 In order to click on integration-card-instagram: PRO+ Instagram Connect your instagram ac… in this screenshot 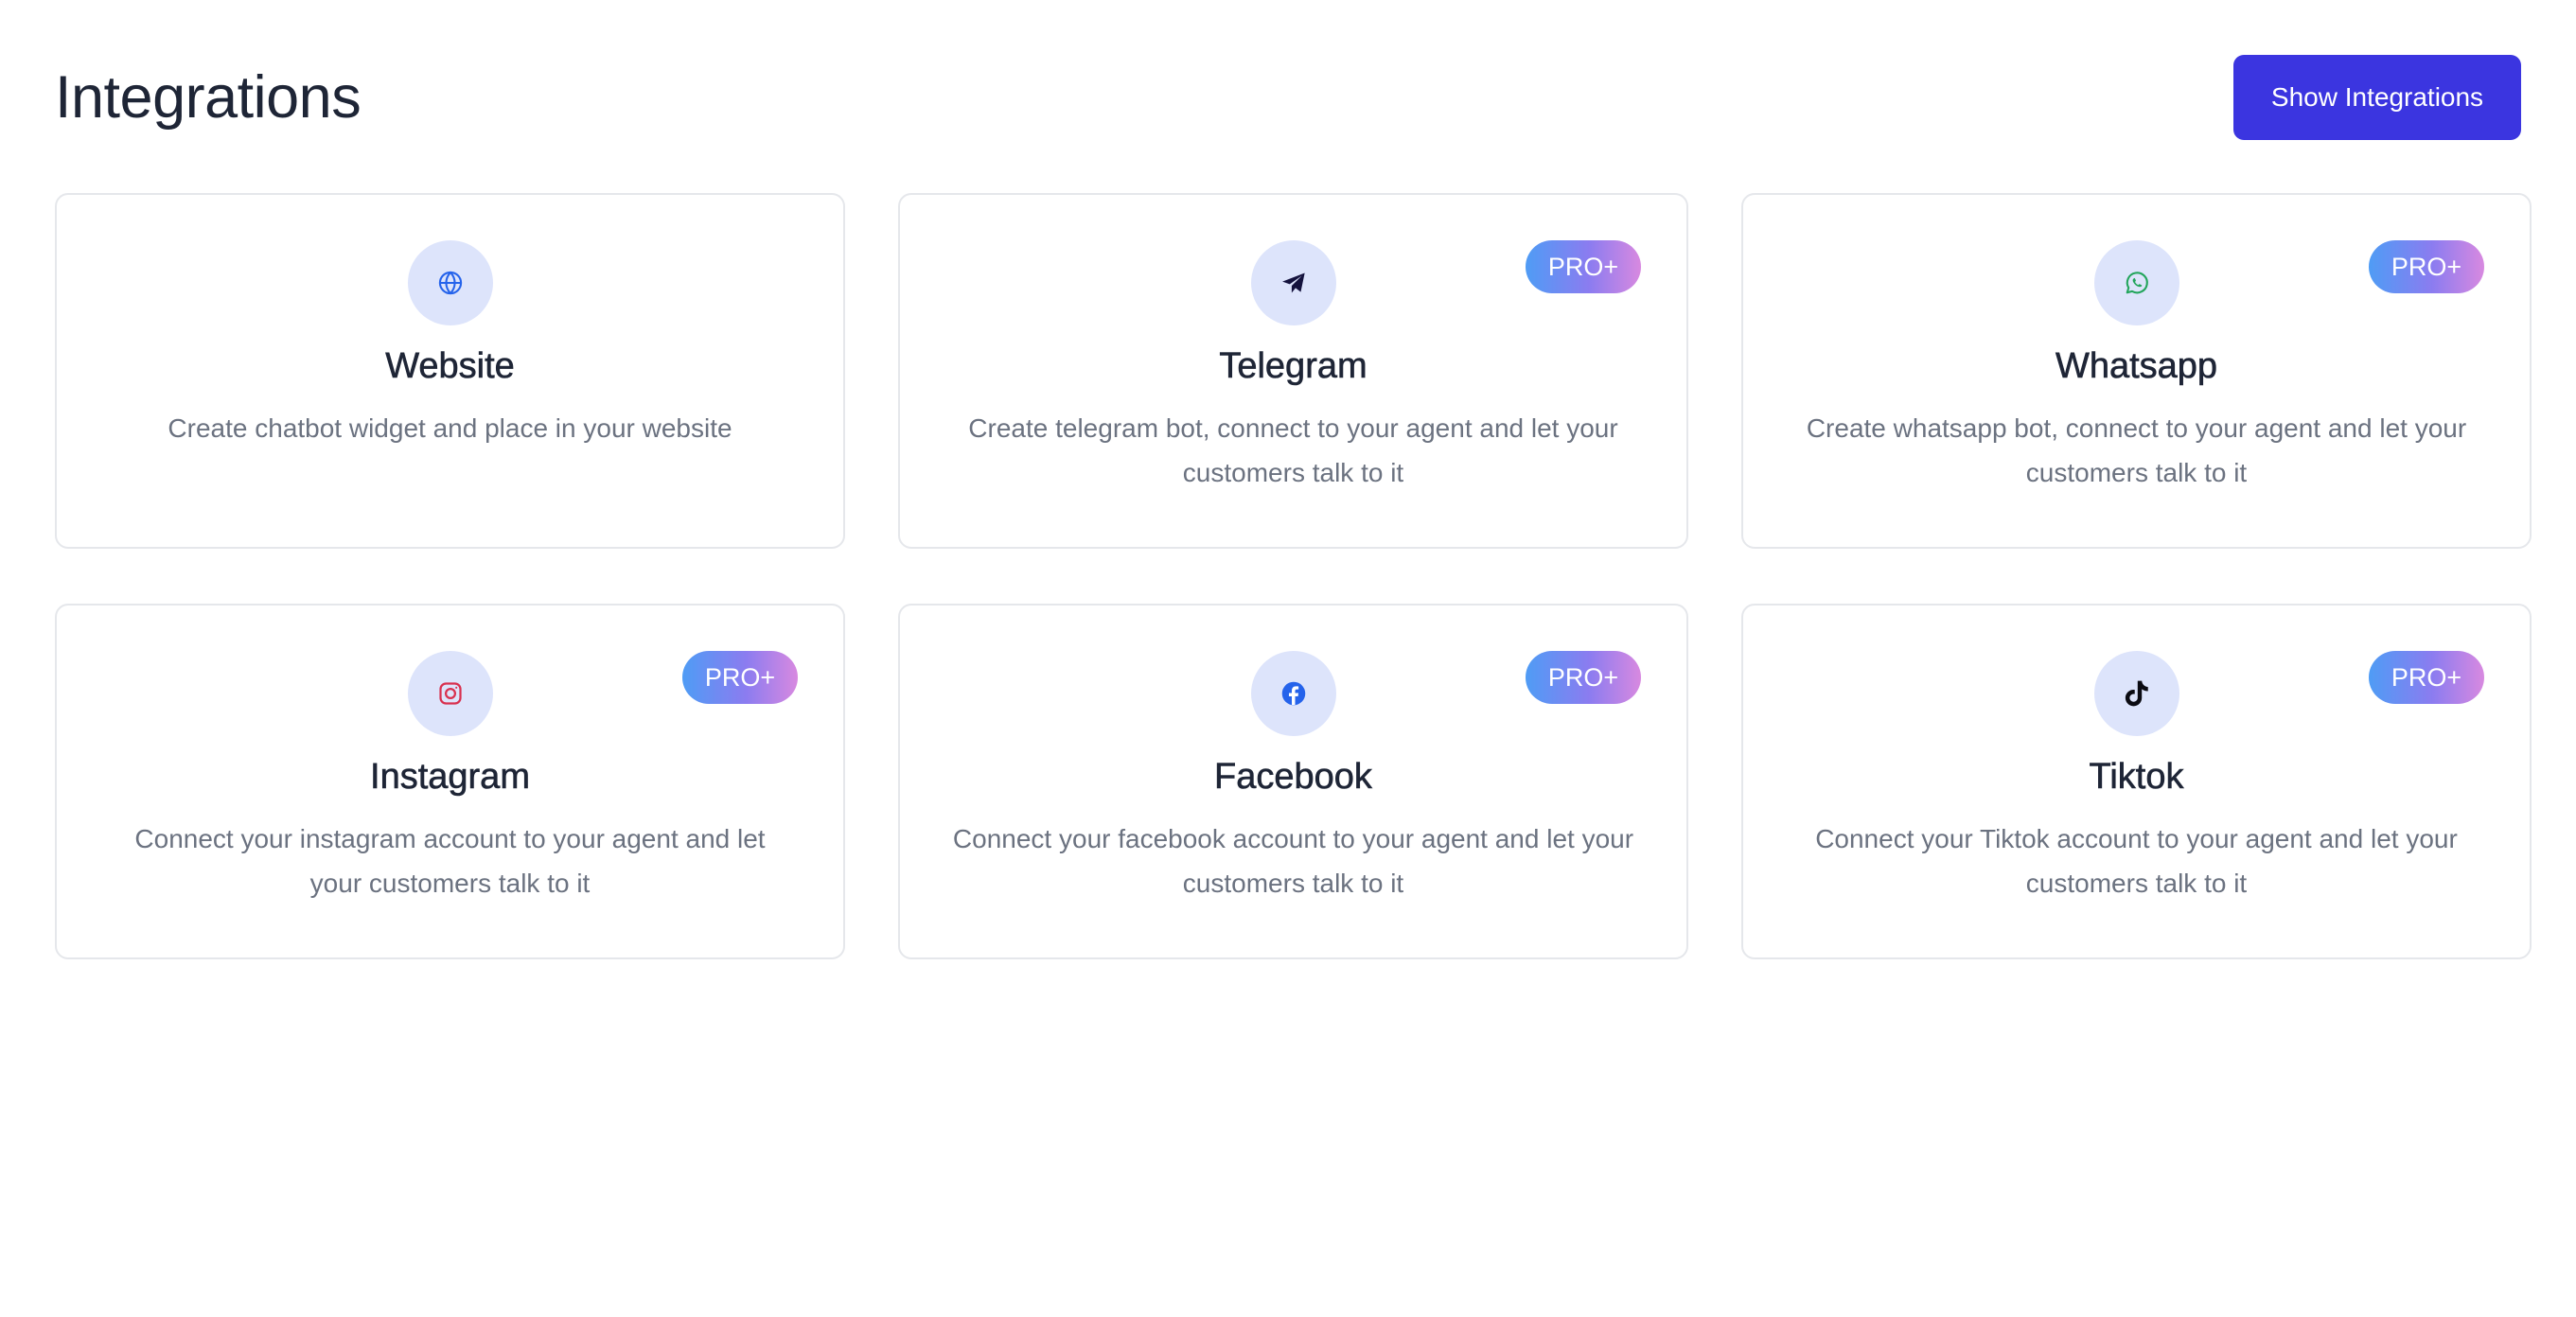, I will do `click(450, 781)`.